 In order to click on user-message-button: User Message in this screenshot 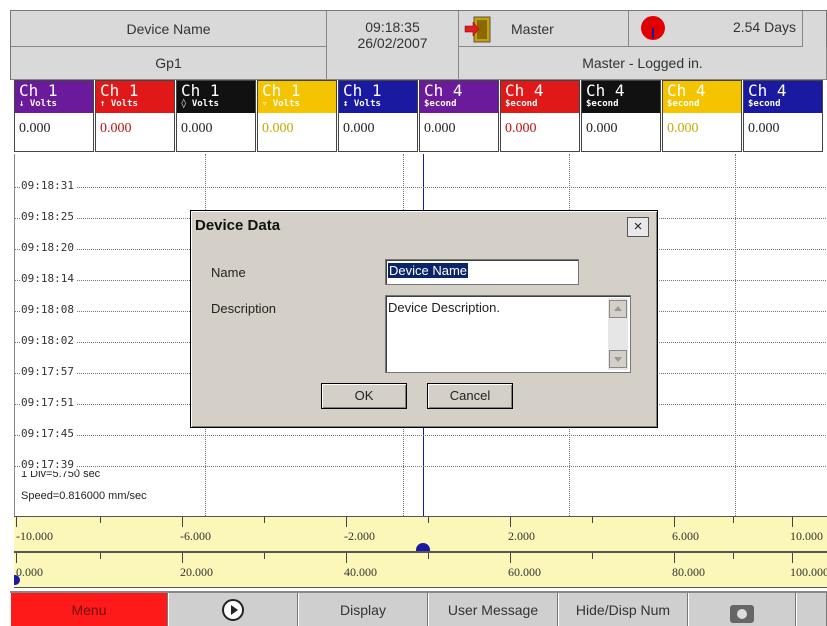, I will do `click(493, 609)`.